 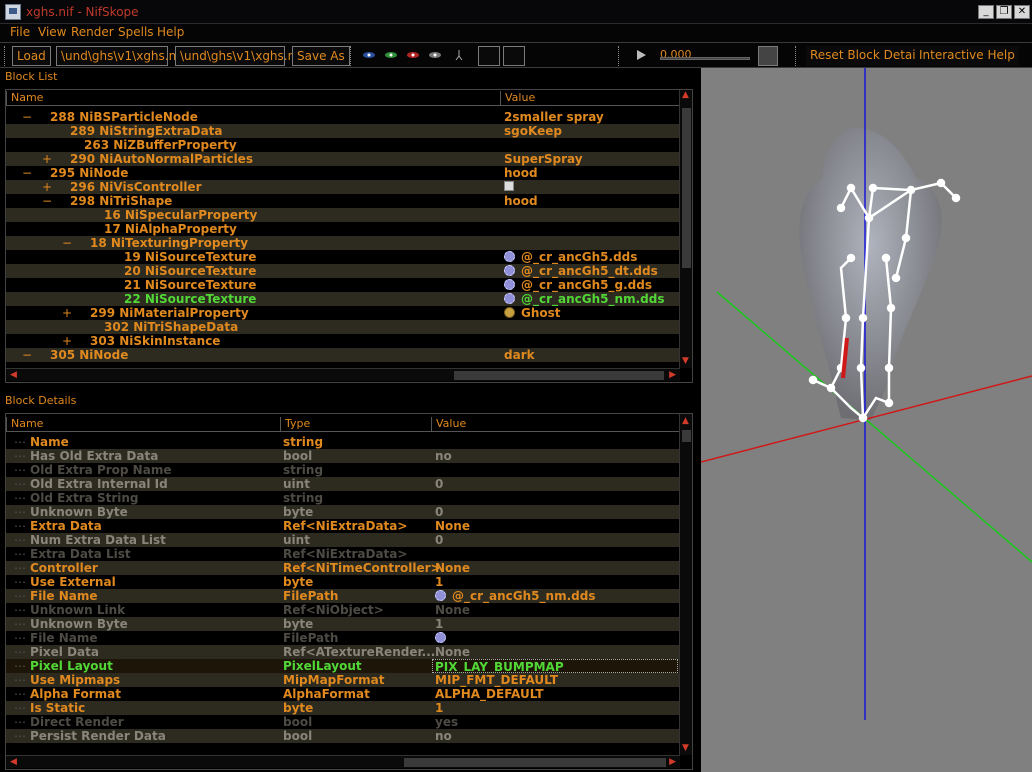 I want to click on block-list-row: +299 NiMaterialProperty Ghost, so click(x=343, y=313).